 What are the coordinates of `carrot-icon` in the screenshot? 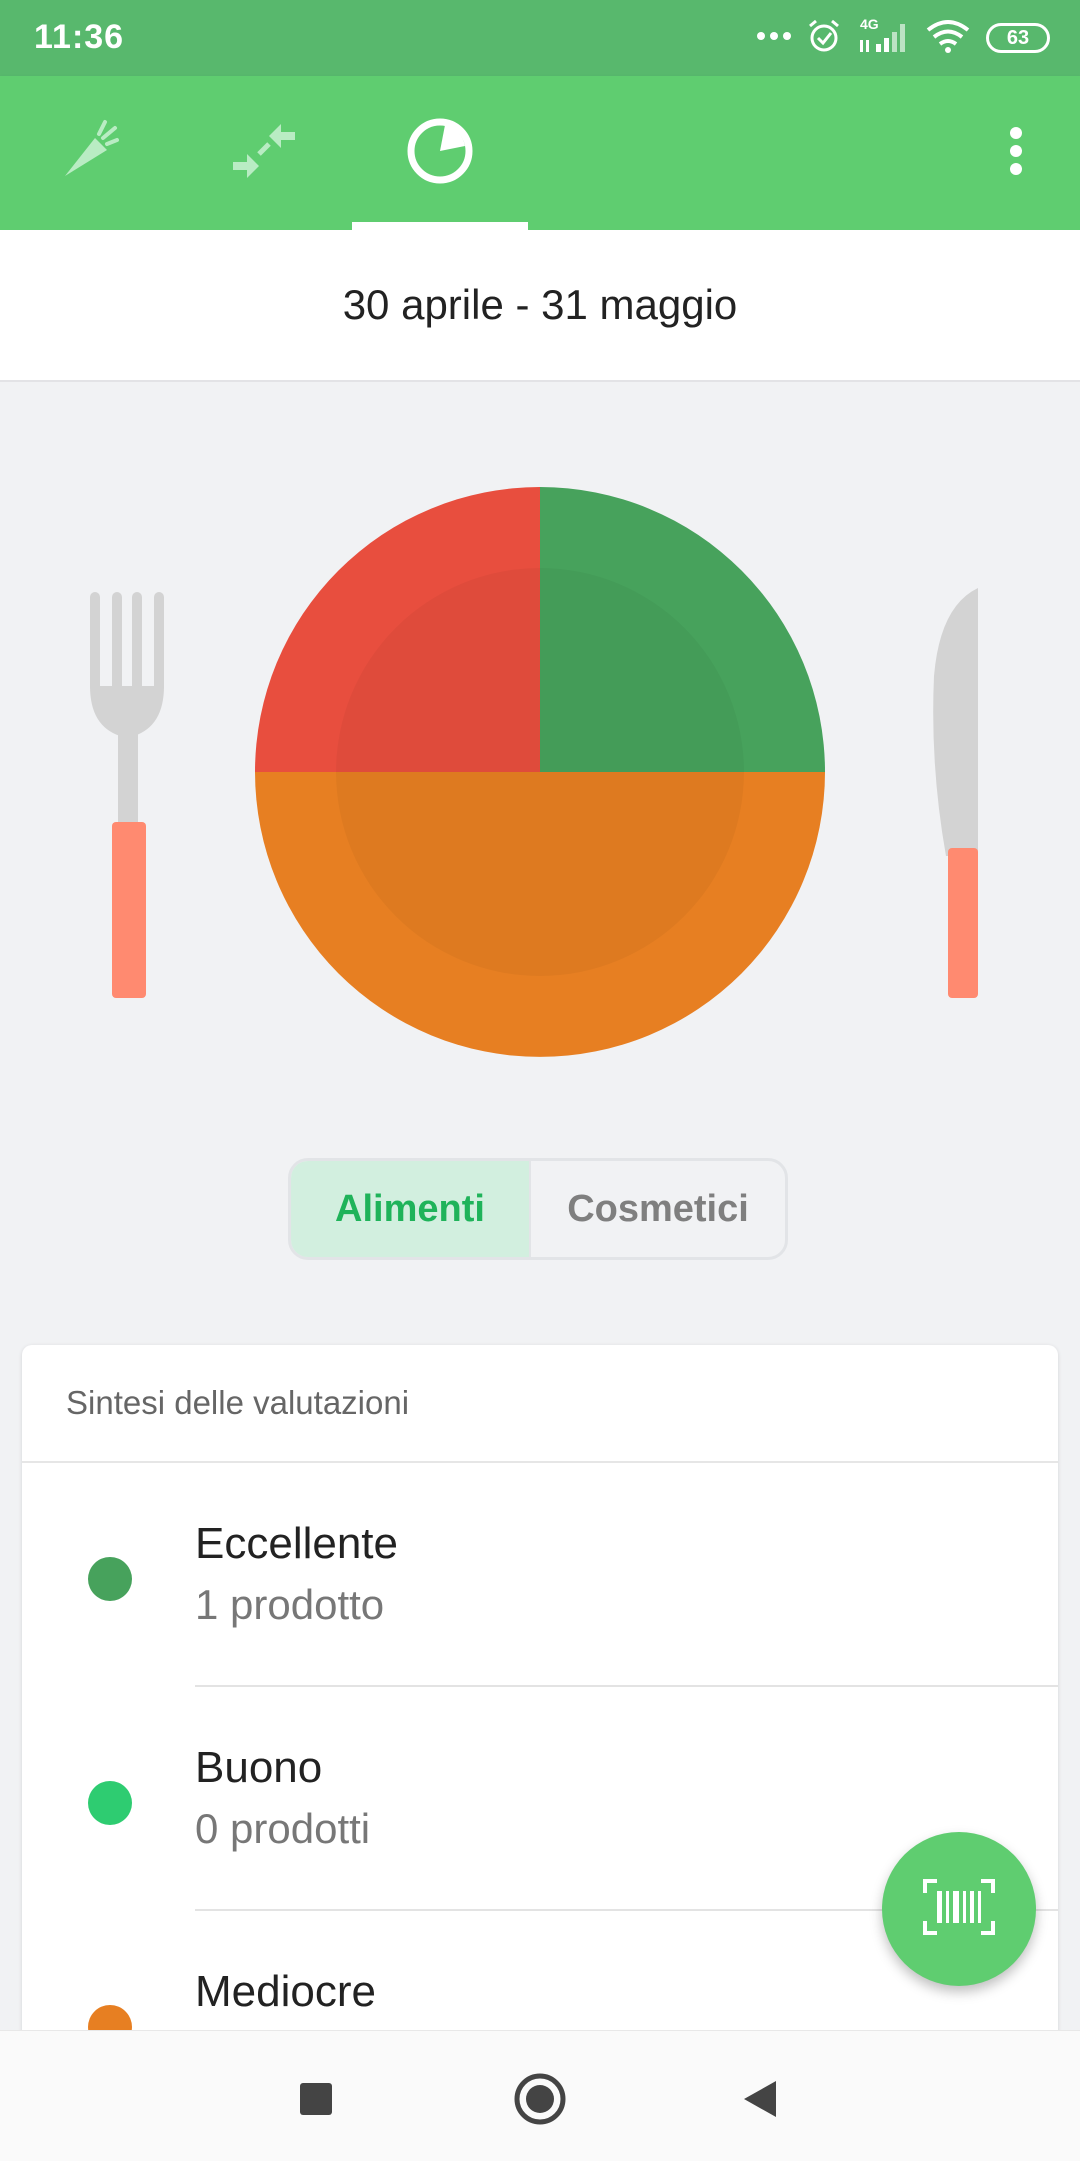 It's located at (88, 153).